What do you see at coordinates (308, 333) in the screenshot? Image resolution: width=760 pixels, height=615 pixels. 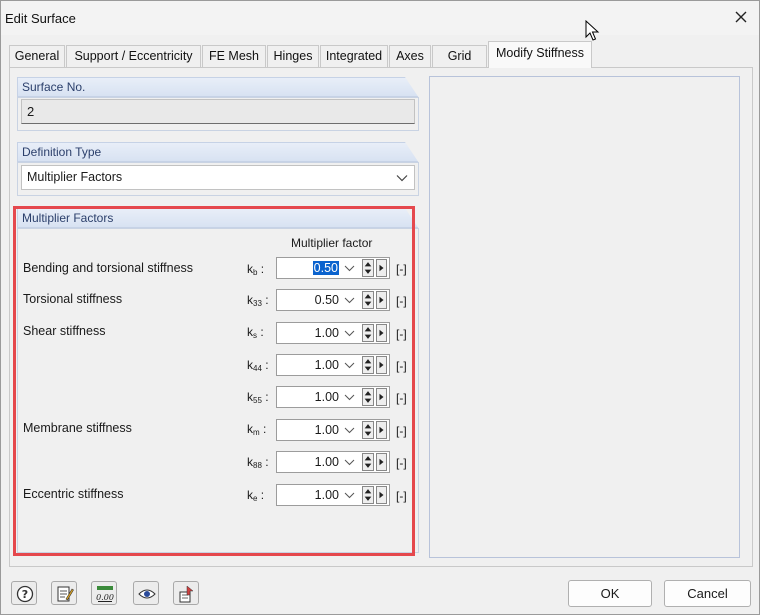 I see `ks-value: 1.00` at bounding box center [308, 333].